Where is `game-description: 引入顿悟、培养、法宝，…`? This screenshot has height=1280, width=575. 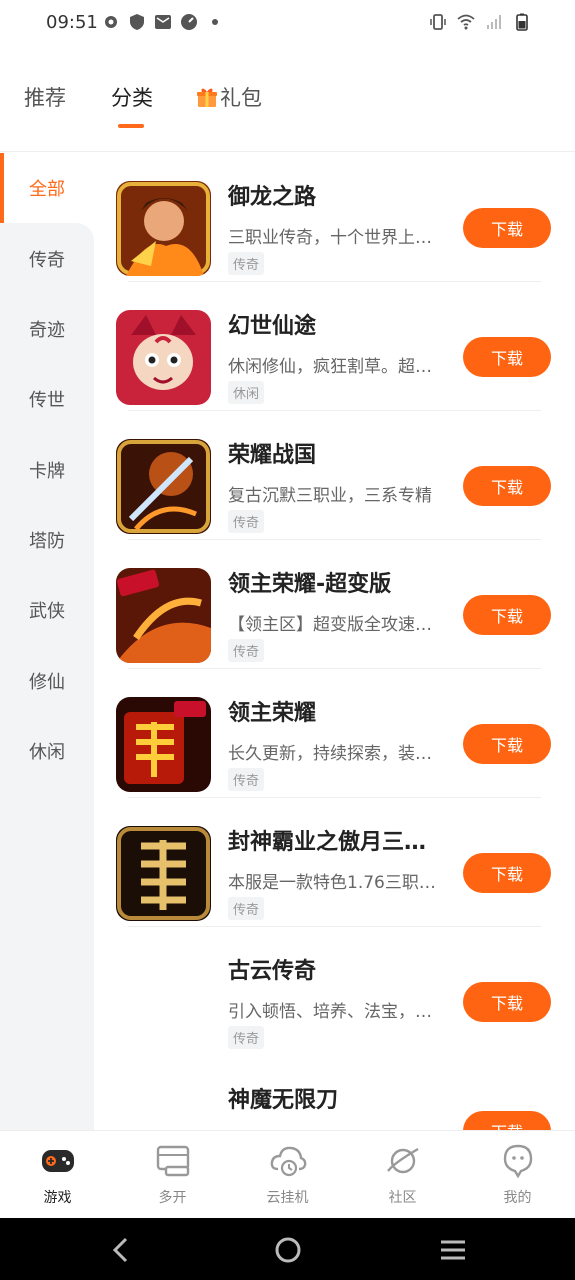
game-description: 引入顿悟、培养、法宝，… is located at coordinates (330, 1012).